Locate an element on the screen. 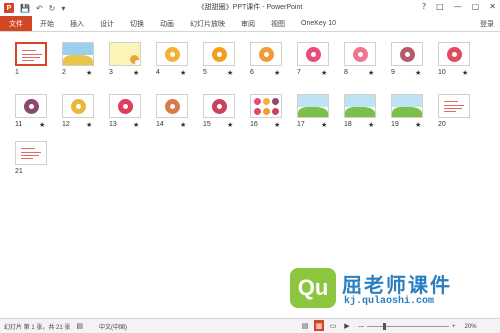 This screenshot has width=500, height=333. spellcheck-icon: ▤ is located at coordinates (79, 326).